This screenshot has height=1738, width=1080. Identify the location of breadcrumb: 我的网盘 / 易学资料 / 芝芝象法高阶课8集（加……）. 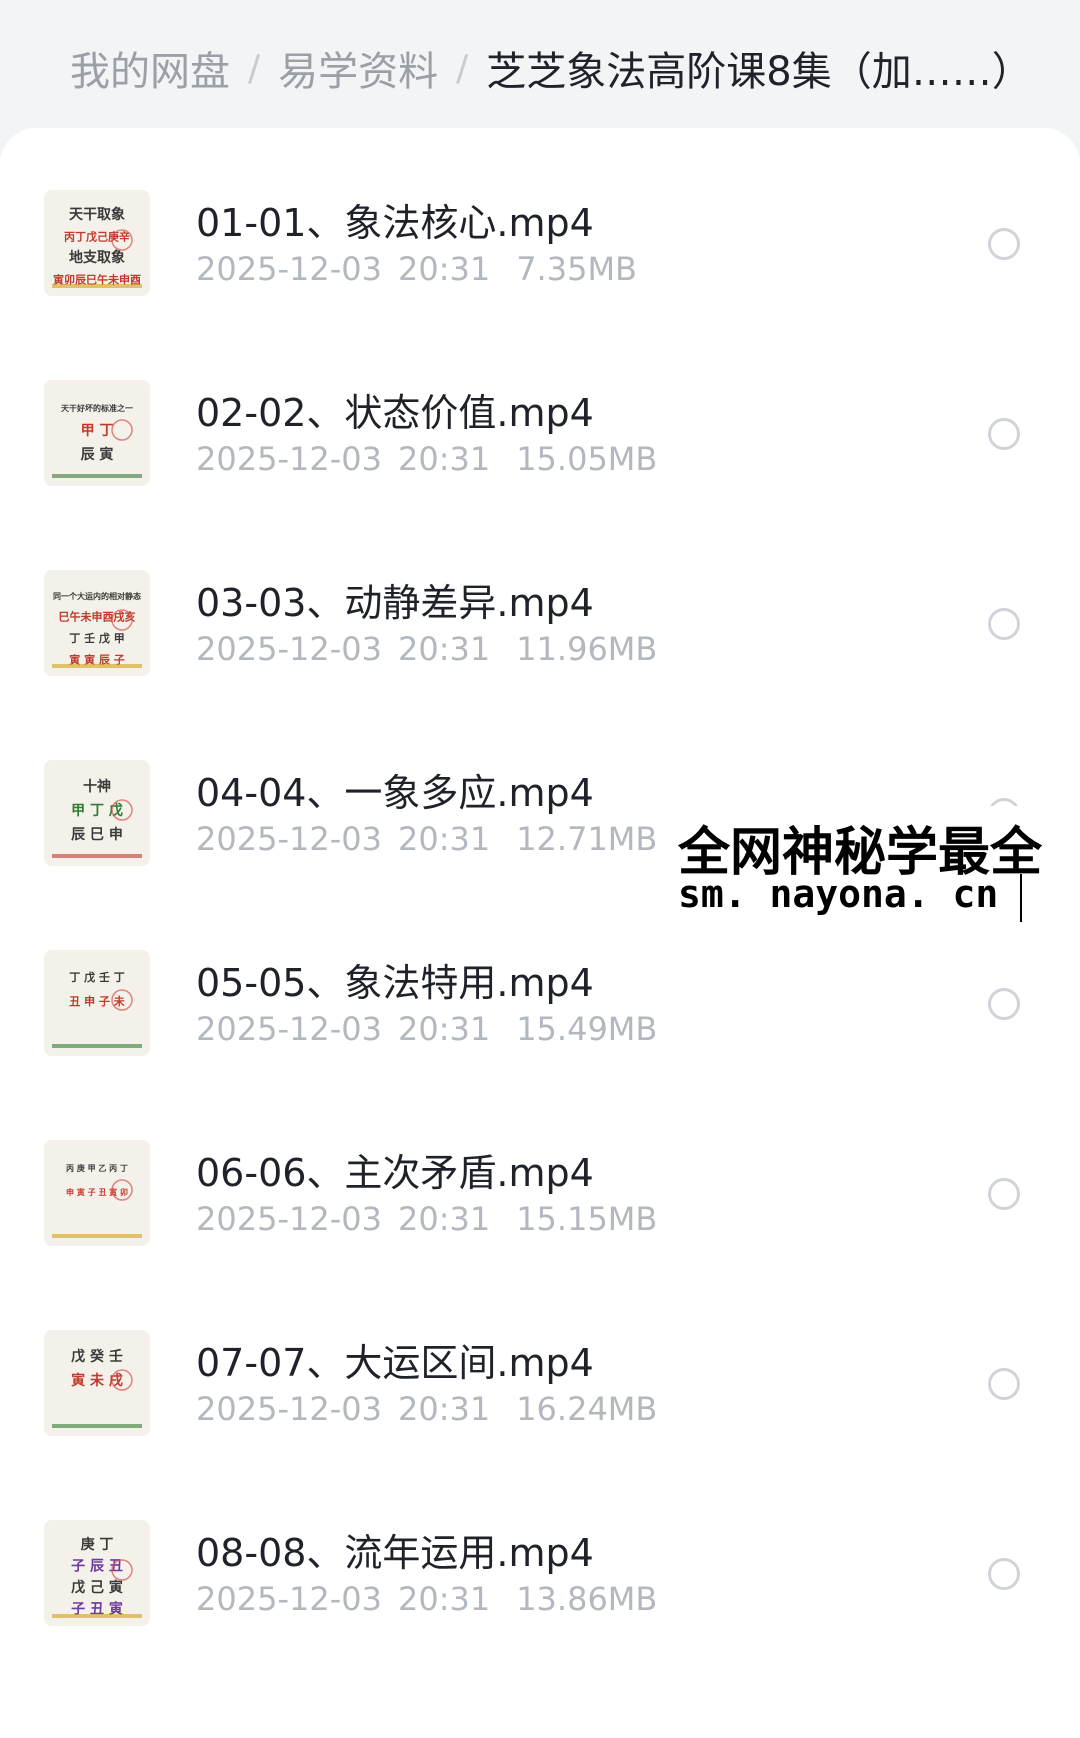
(551, 68).